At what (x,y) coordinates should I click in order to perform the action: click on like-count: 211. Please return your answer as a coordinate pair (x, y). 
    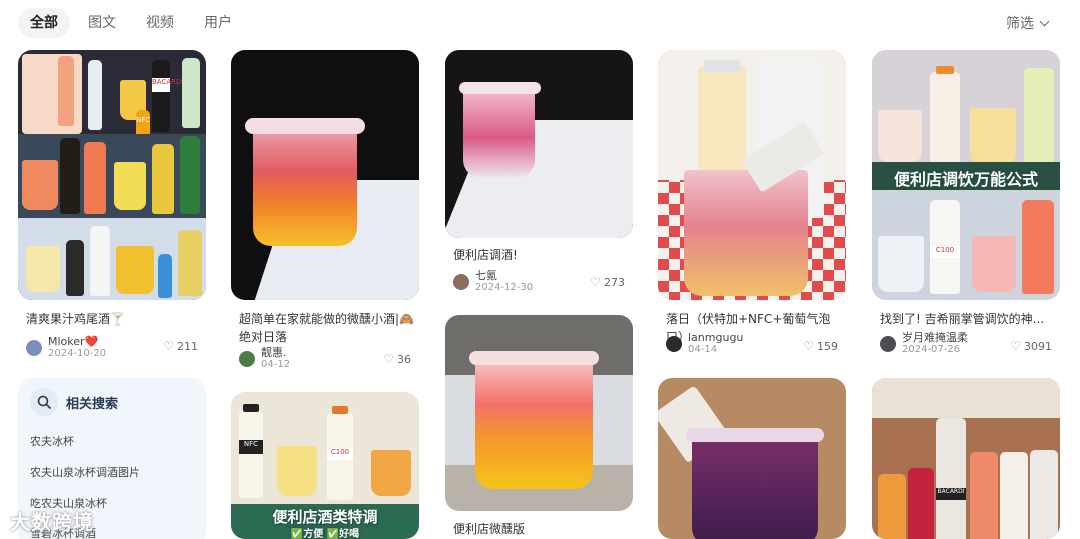
    Looking at the image, I should click on (187, 346).